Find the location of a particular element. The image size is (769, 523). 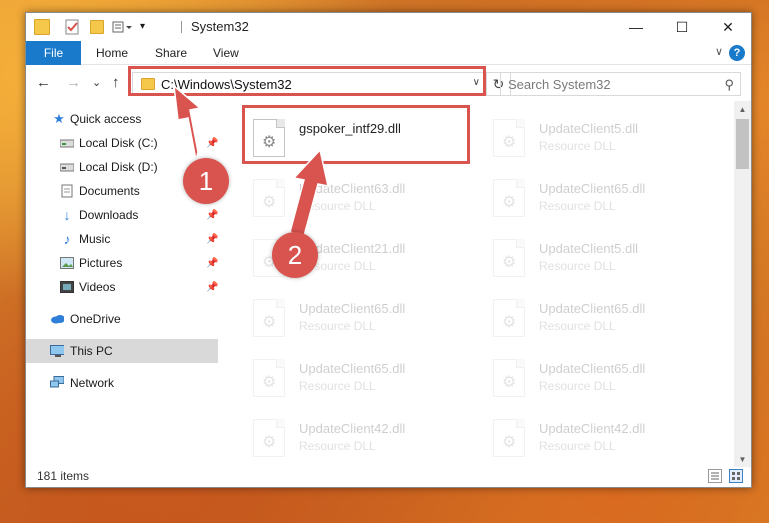

scroll-thumb is located at coordinates (742, 144).